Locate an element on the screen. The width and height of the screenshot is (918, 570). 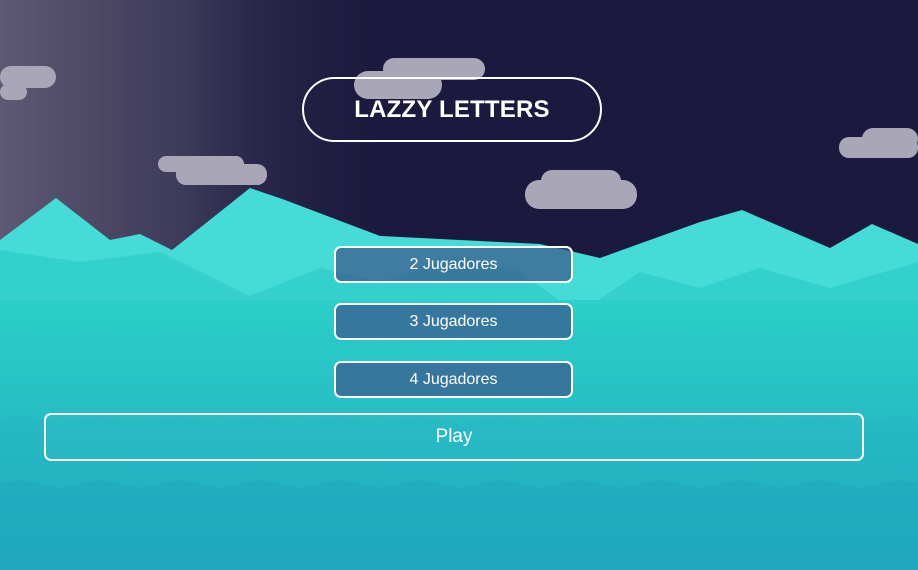
two-players-button: 2 Jugadores is located at coordinates (453, 264).